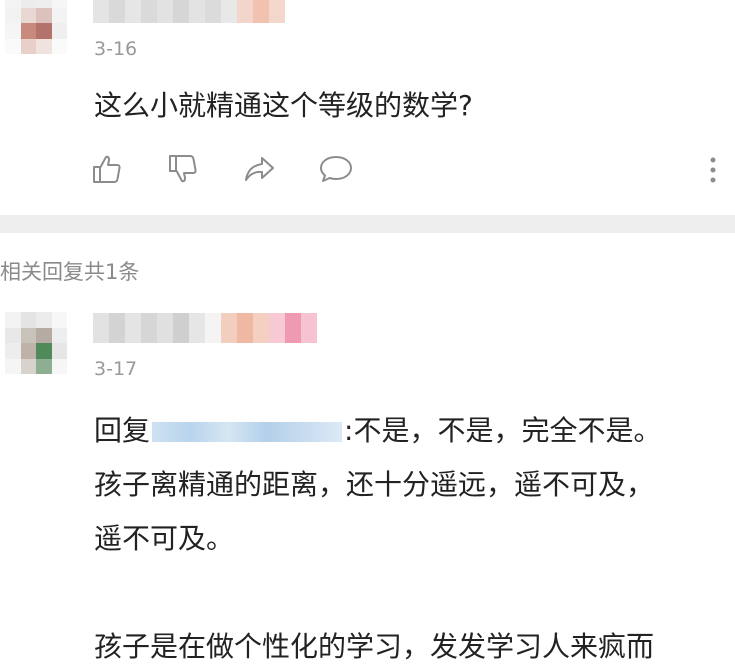  Describe the element at coordinates (189, 11) in the screenshot. I see `username` at that location.